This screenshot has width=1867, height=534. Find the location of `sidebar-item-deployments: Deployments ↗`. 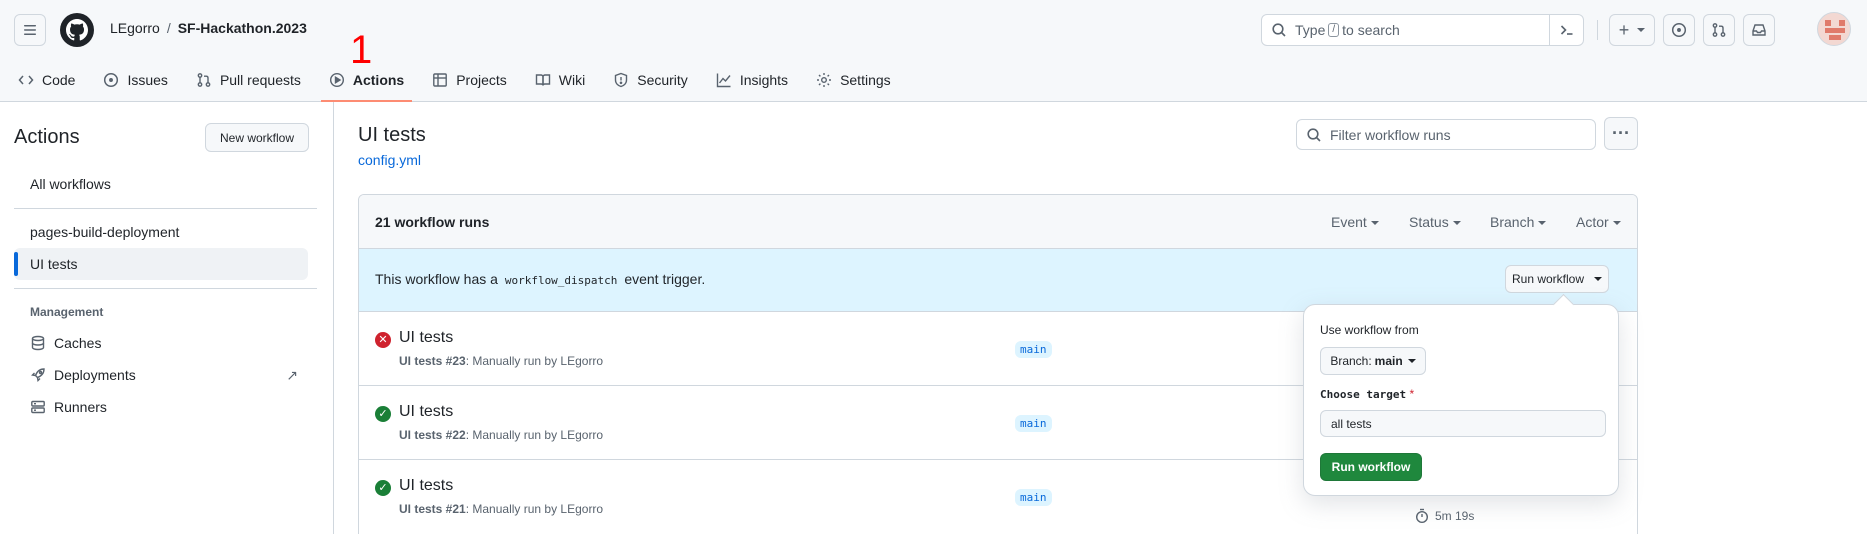

sidebar-item-deployments: Deployments ↗ is located at coordinates (161, 375).